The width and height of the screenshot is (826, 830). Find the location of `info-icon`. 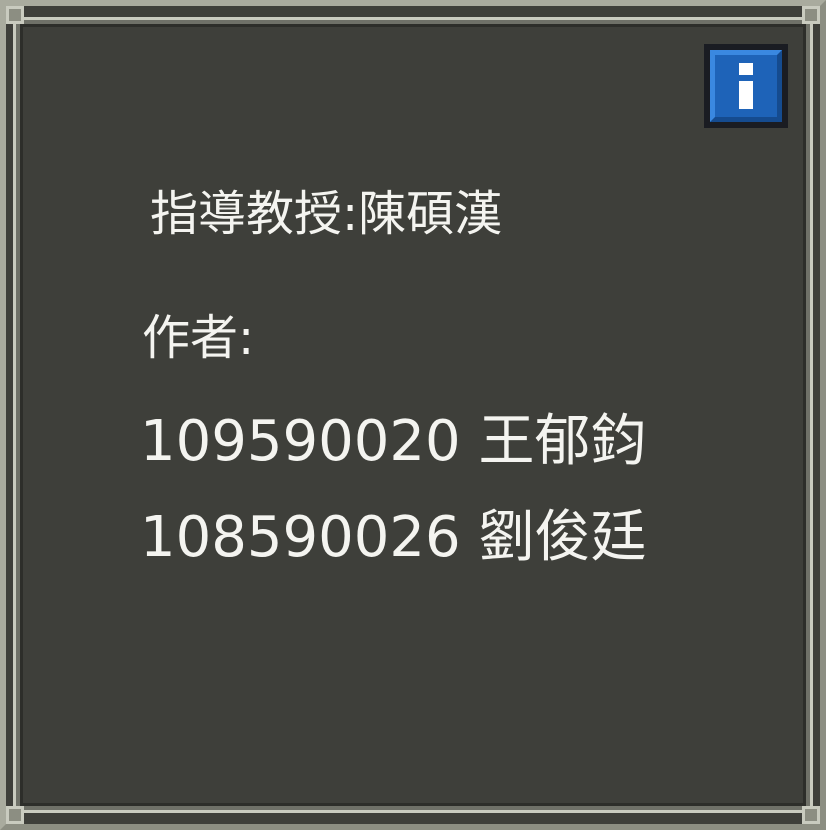

info-icon is located at coordinates (746, 86).